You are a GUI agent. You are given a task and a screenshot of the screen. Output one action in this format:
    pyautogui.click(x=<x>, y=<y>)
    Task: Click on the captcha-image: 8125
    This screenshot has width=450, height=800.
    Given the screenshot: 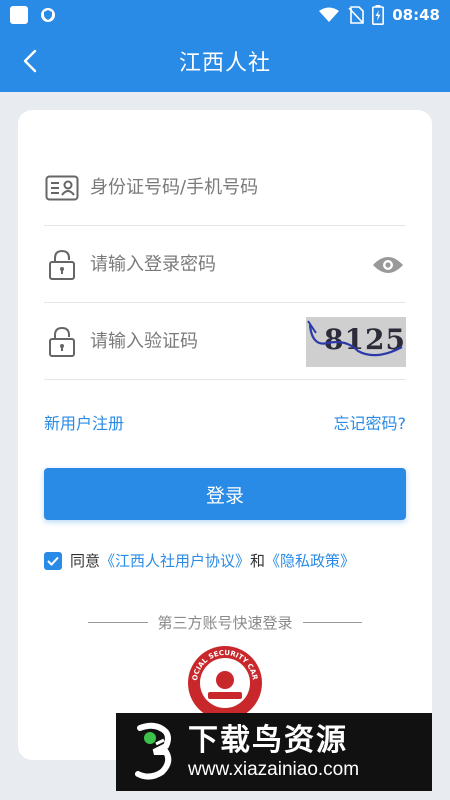 What is the action you would take?
    pyautogui.click(x=356, y=341)
    